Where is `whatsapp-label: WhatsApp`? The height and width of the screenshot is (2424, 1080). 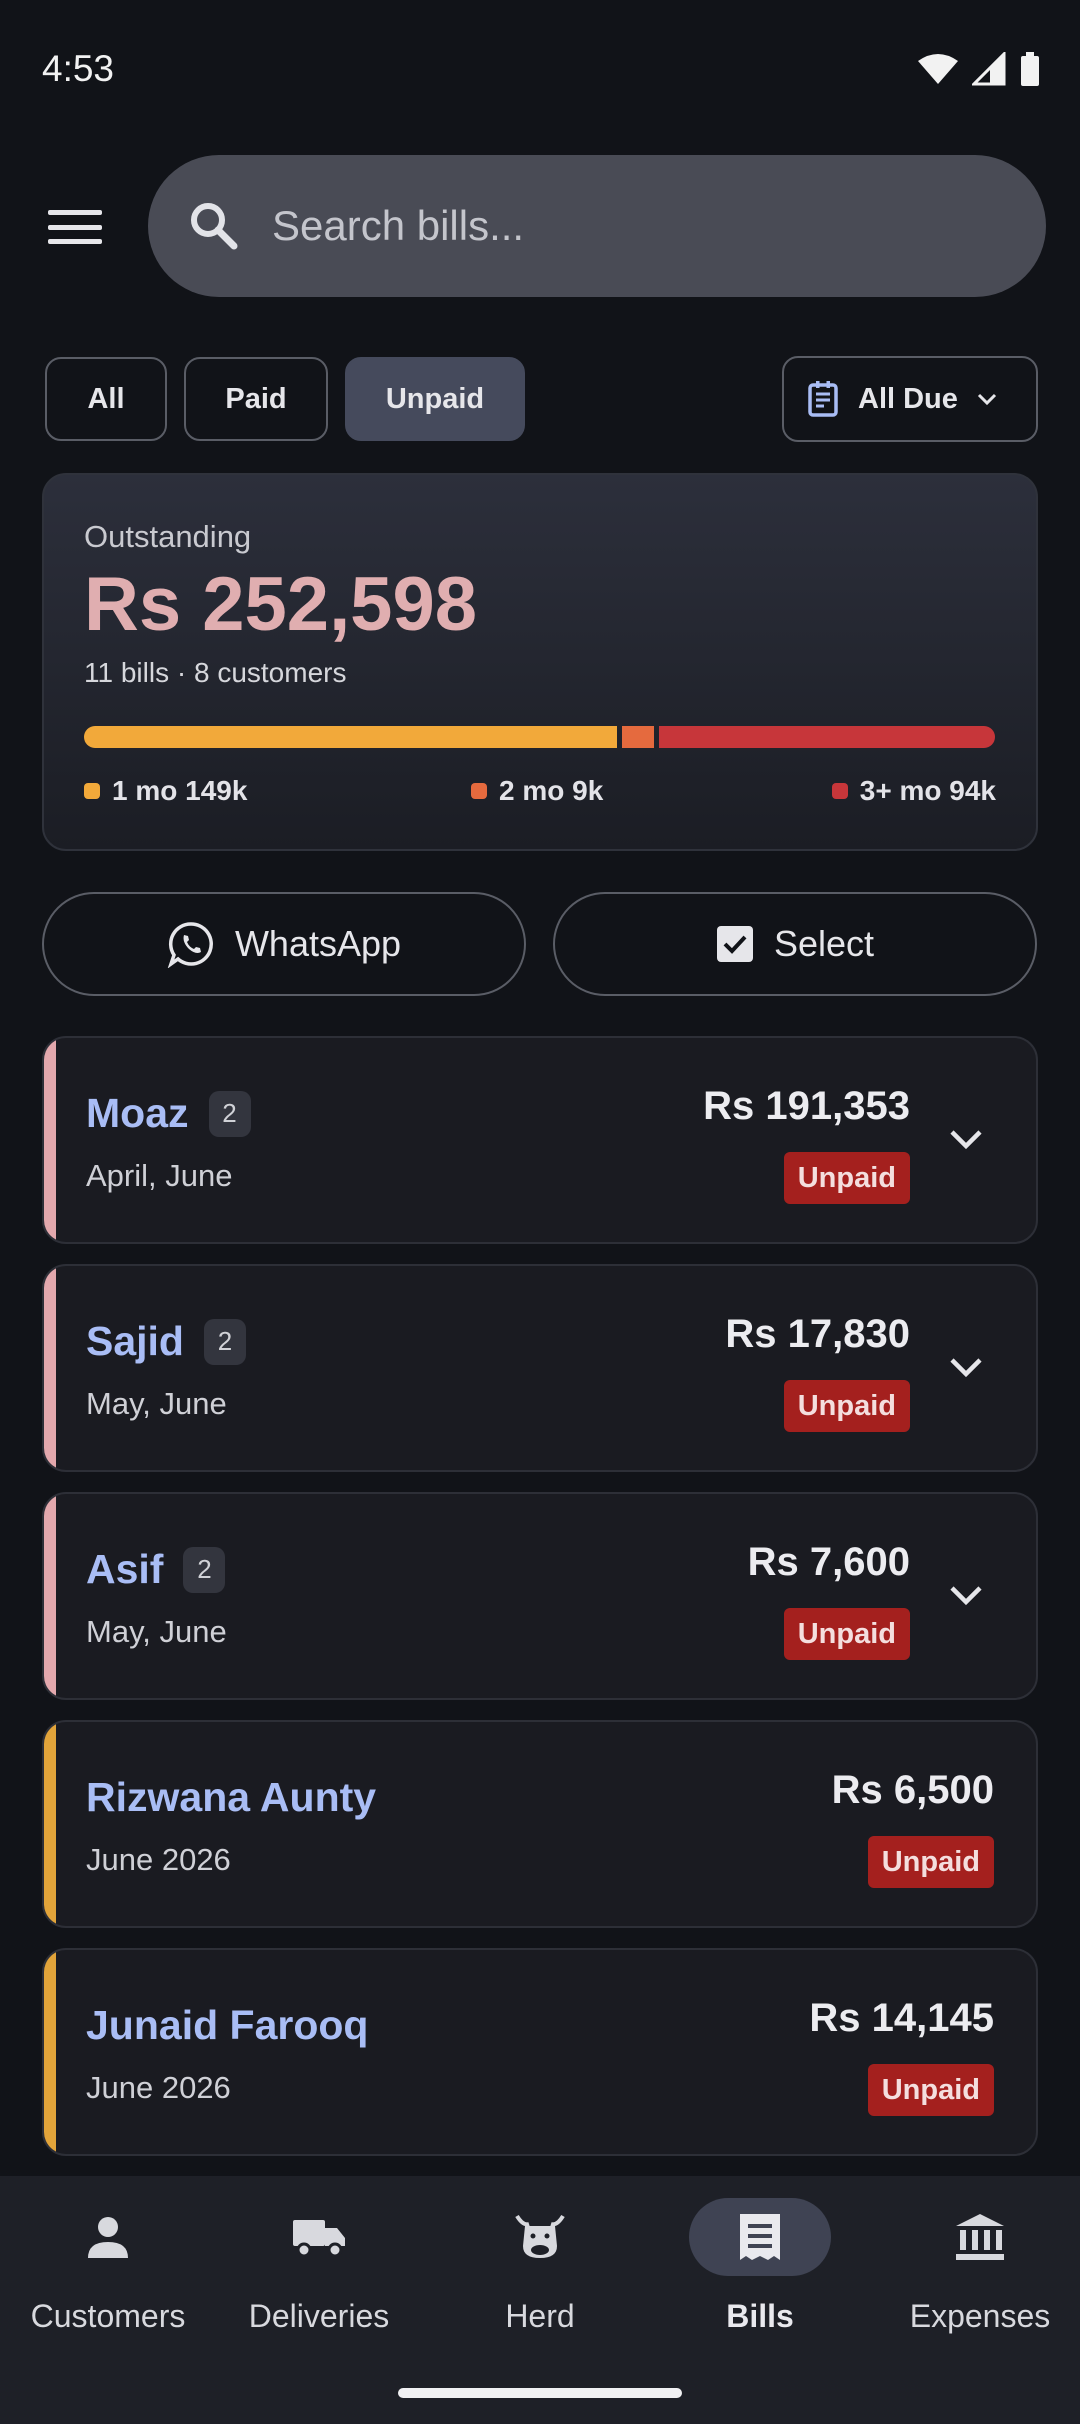 whatsapp-label: WhatsApp is located at coordinates (318, 943).